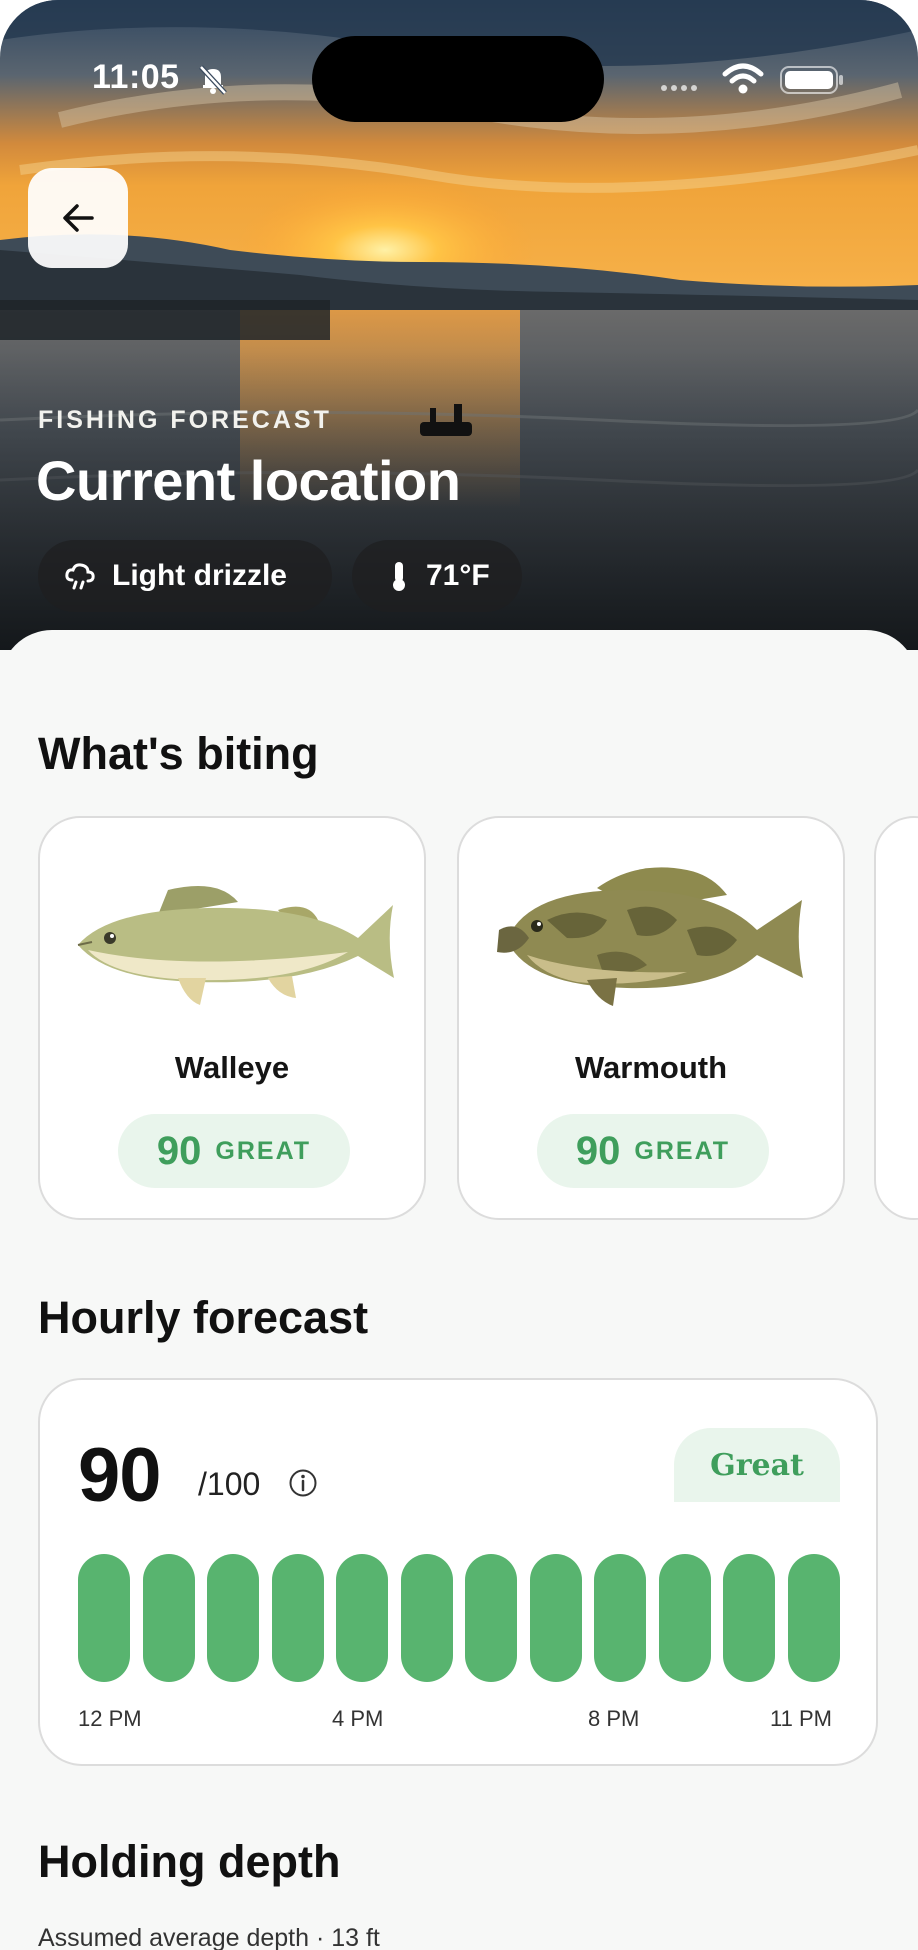  Describe the element at coordinates (229, 1484) in the screenshot. I see `score-max: /100` at that location.